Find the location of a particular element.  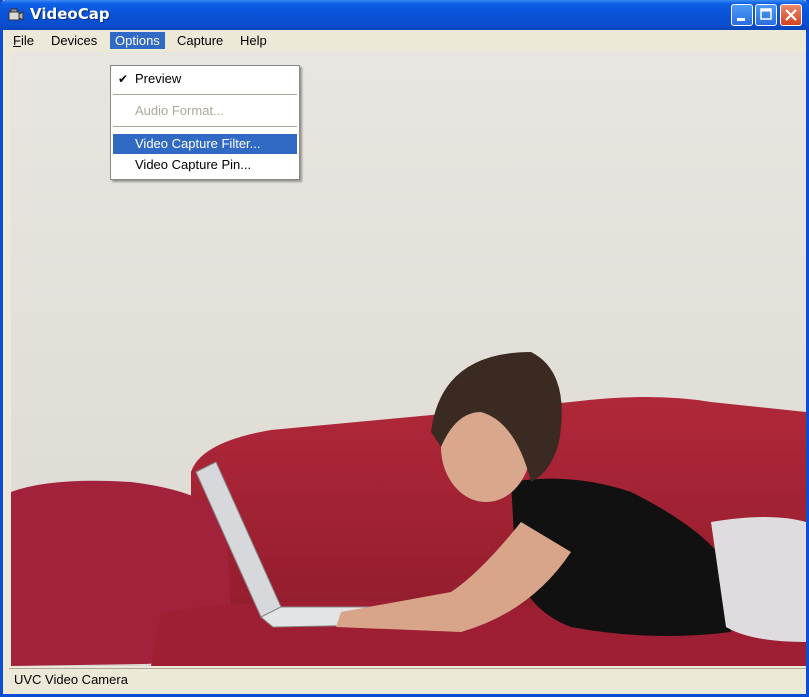

status-bar: UVC Video Camera is located at coordinates (407, 678).